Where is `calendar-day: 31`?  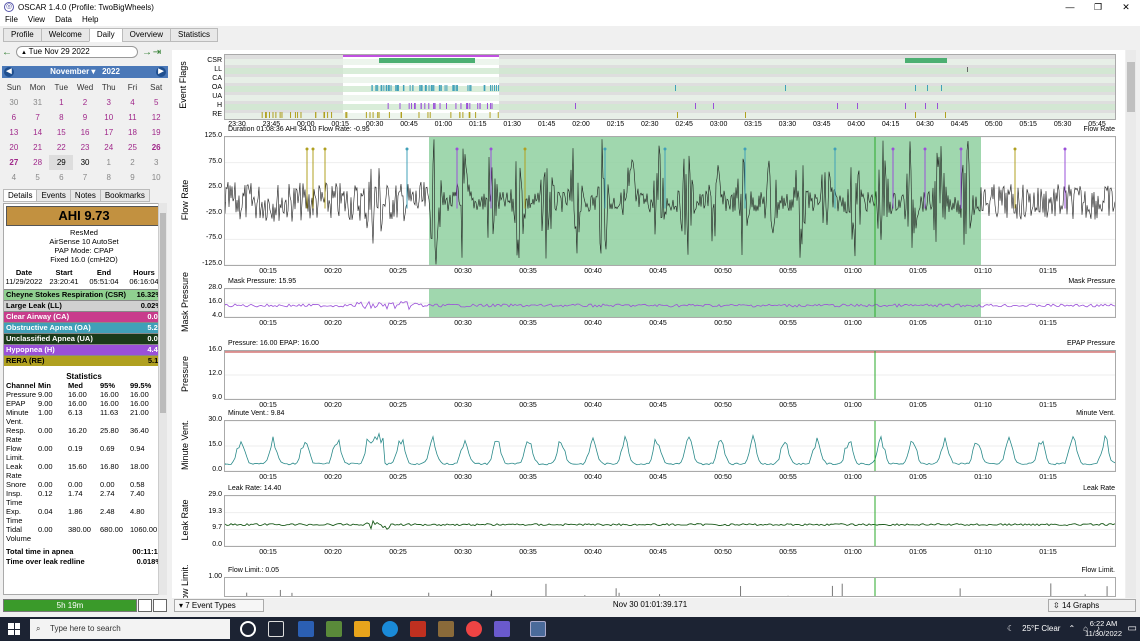 calendar-day: 31 is located at coordinates (38, 102).